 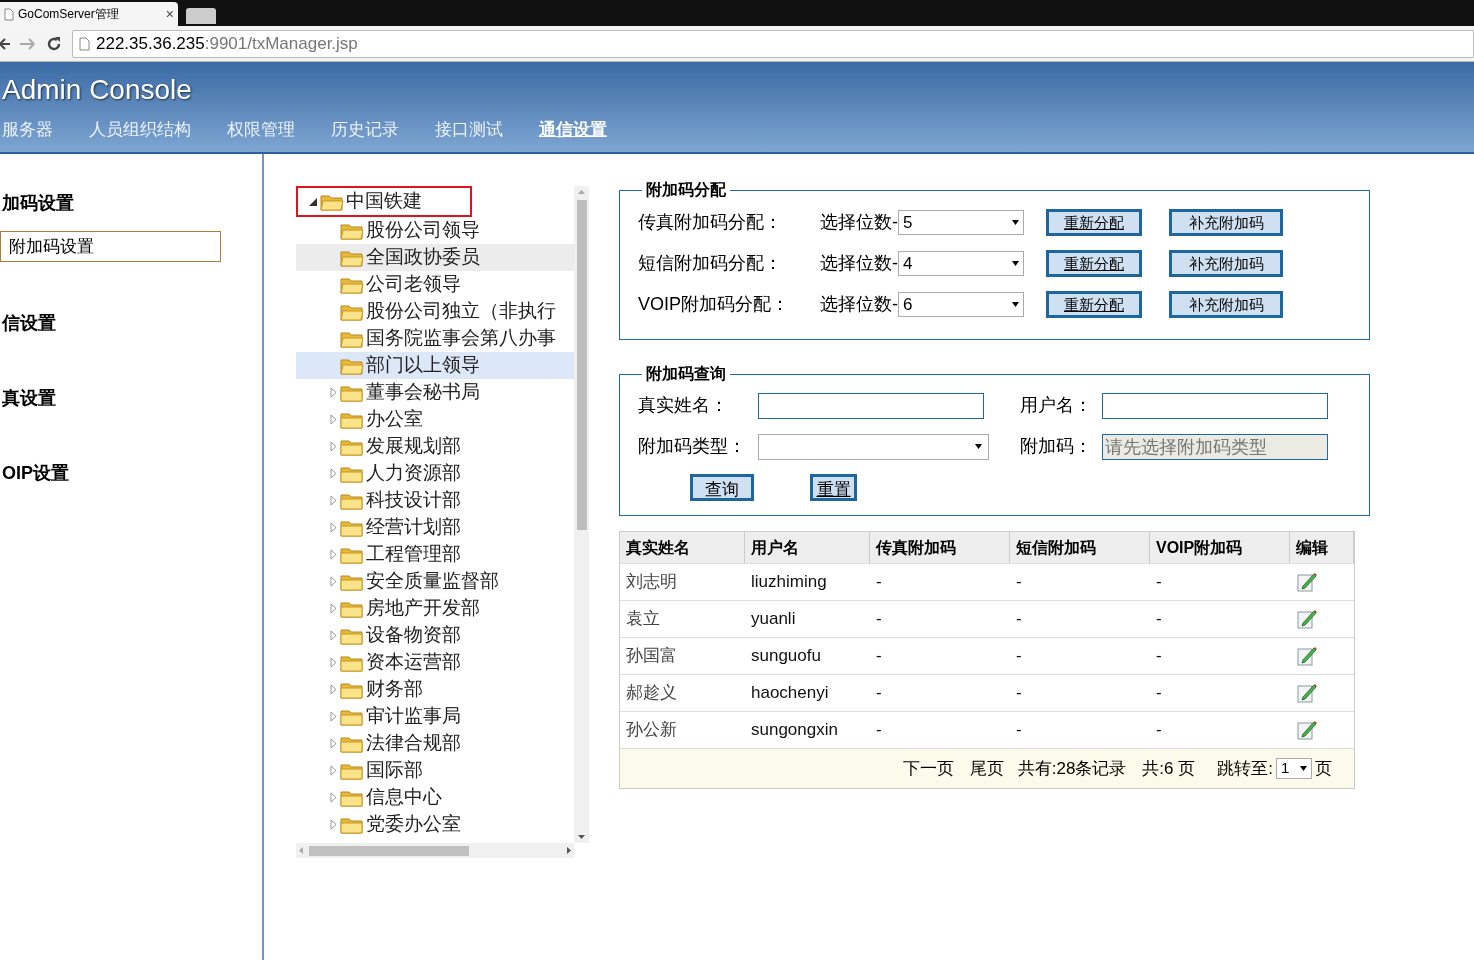 I want to click on reload-icon, so click(x=54, y=43).